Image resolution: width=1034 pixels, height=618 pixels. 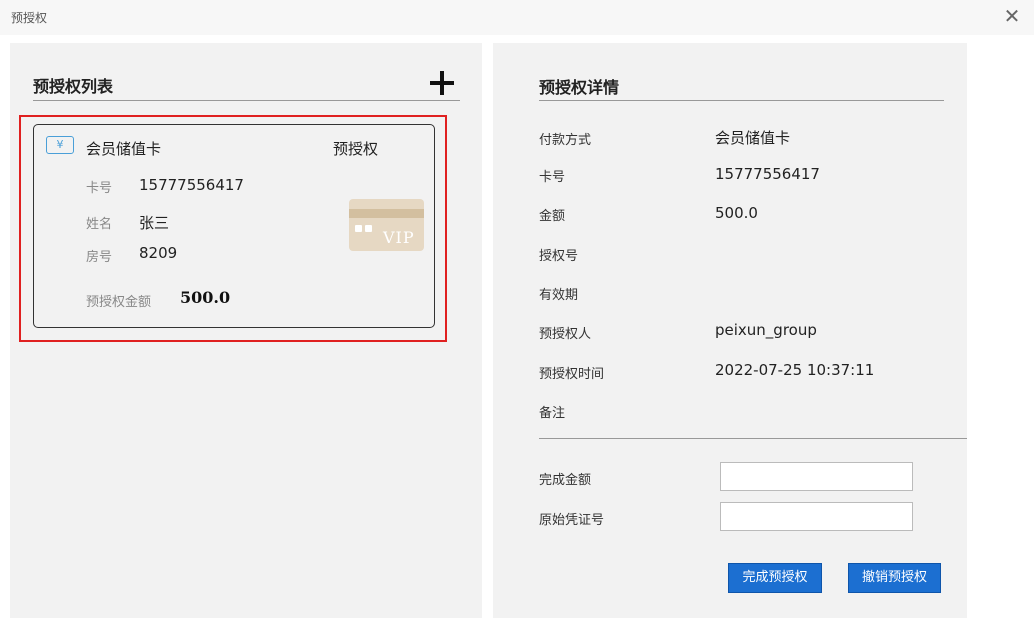 What do you see at coordinates (99, 188) in the screenshot?
I see `card-no-label: 卡号` at bounding box center [99, 188].